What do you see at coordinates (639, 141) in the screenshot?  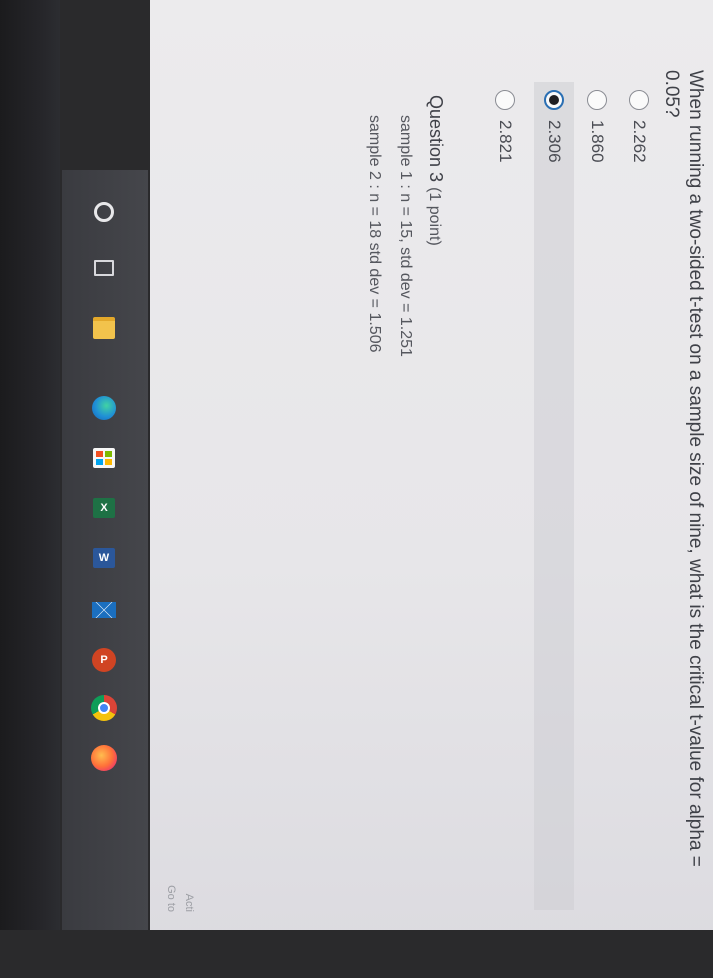 I see `option-label: 2.262` at bounding box center [639, 141].